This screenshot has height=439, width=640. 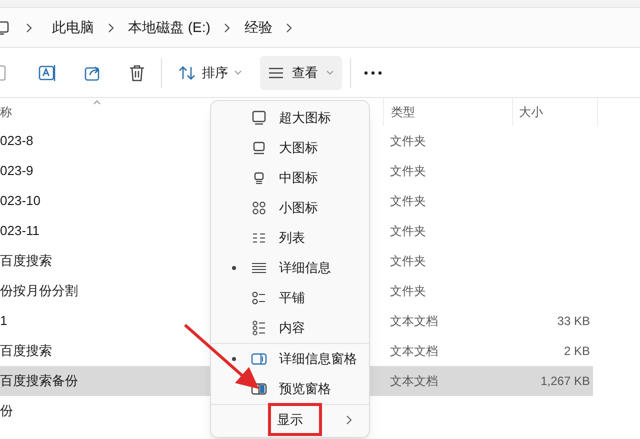 What do you see at coordinates (137, 73) in the screenshot?
I see `delete-icon` at bounding box center [137, 73].